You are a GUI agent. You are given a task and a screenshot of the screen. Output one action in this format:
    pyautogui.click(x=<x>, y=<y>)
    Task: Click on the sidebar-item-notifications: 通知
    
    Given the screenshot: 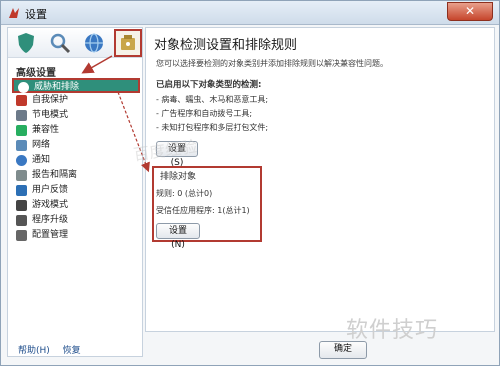 What is the action you would take?
    pyautogui.click(x=76, y=160)
    